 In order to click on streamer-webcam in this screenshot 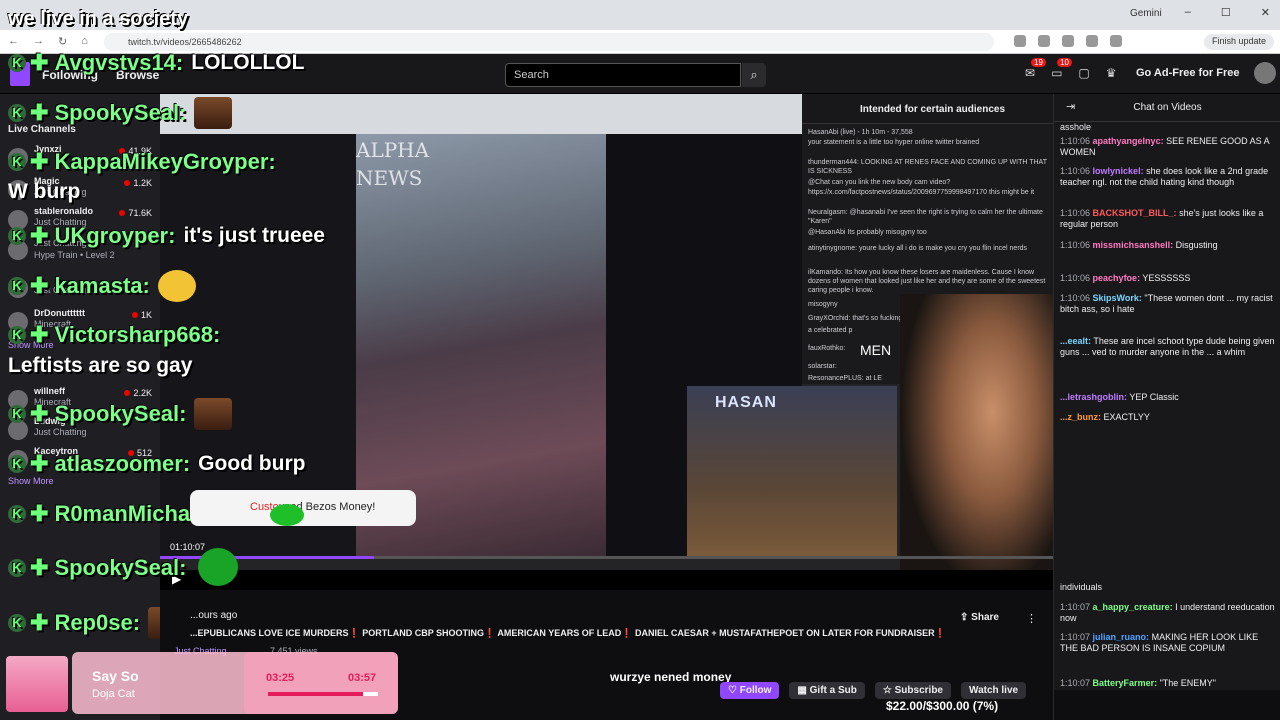, I will do `click(976, 442)`.